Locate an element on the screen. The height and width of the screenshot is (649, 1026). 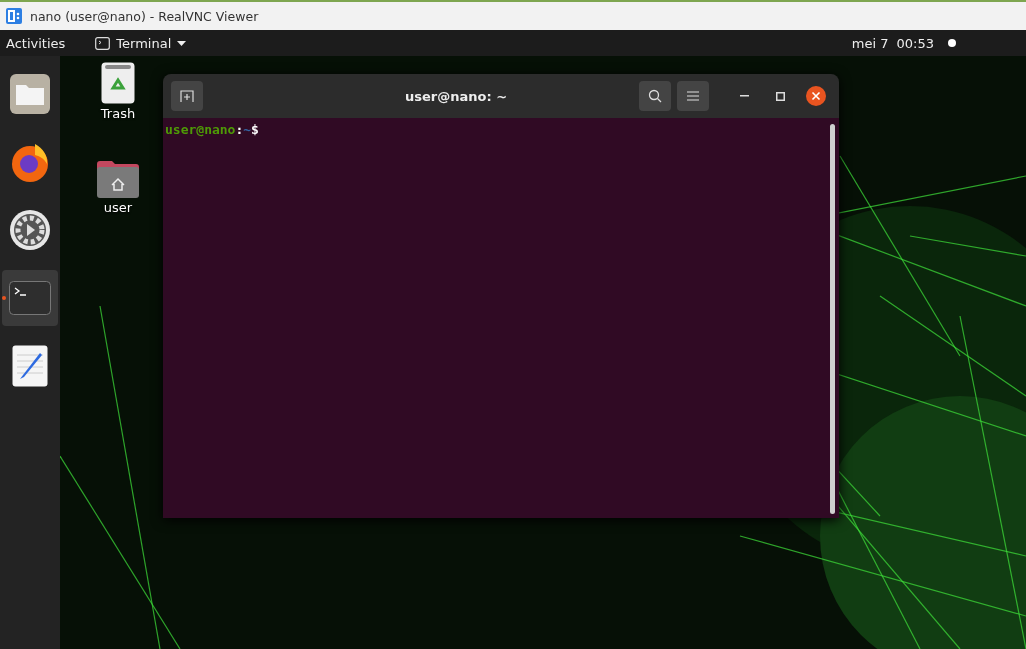
pencil-document-icon is located at coordinates (30, 366).